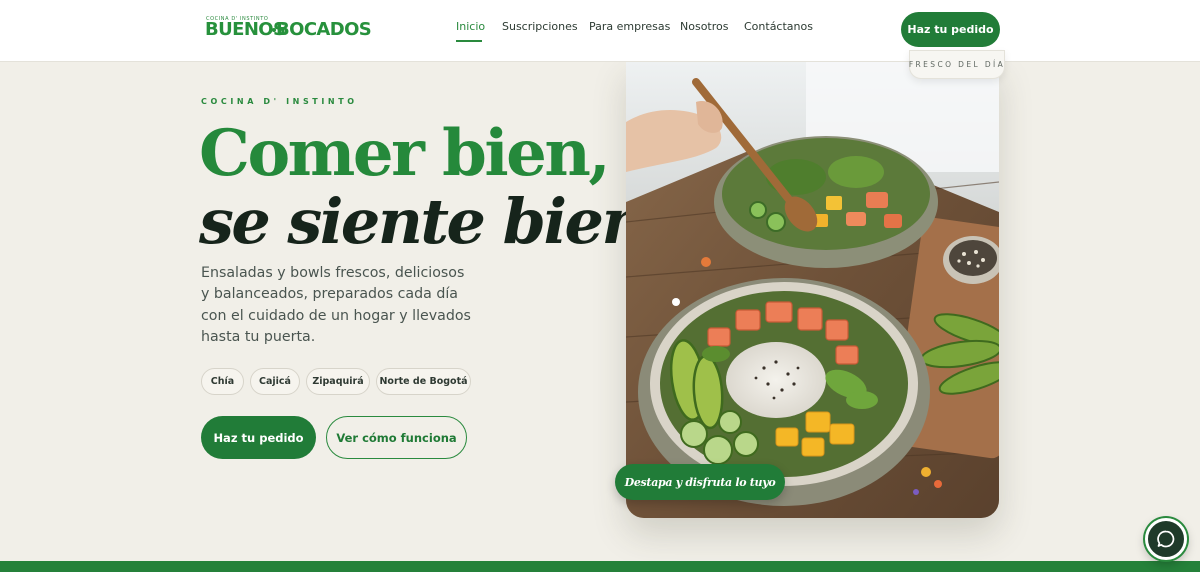  I want to click on header-order-button: Haz tu pedido, so click(950, 29).